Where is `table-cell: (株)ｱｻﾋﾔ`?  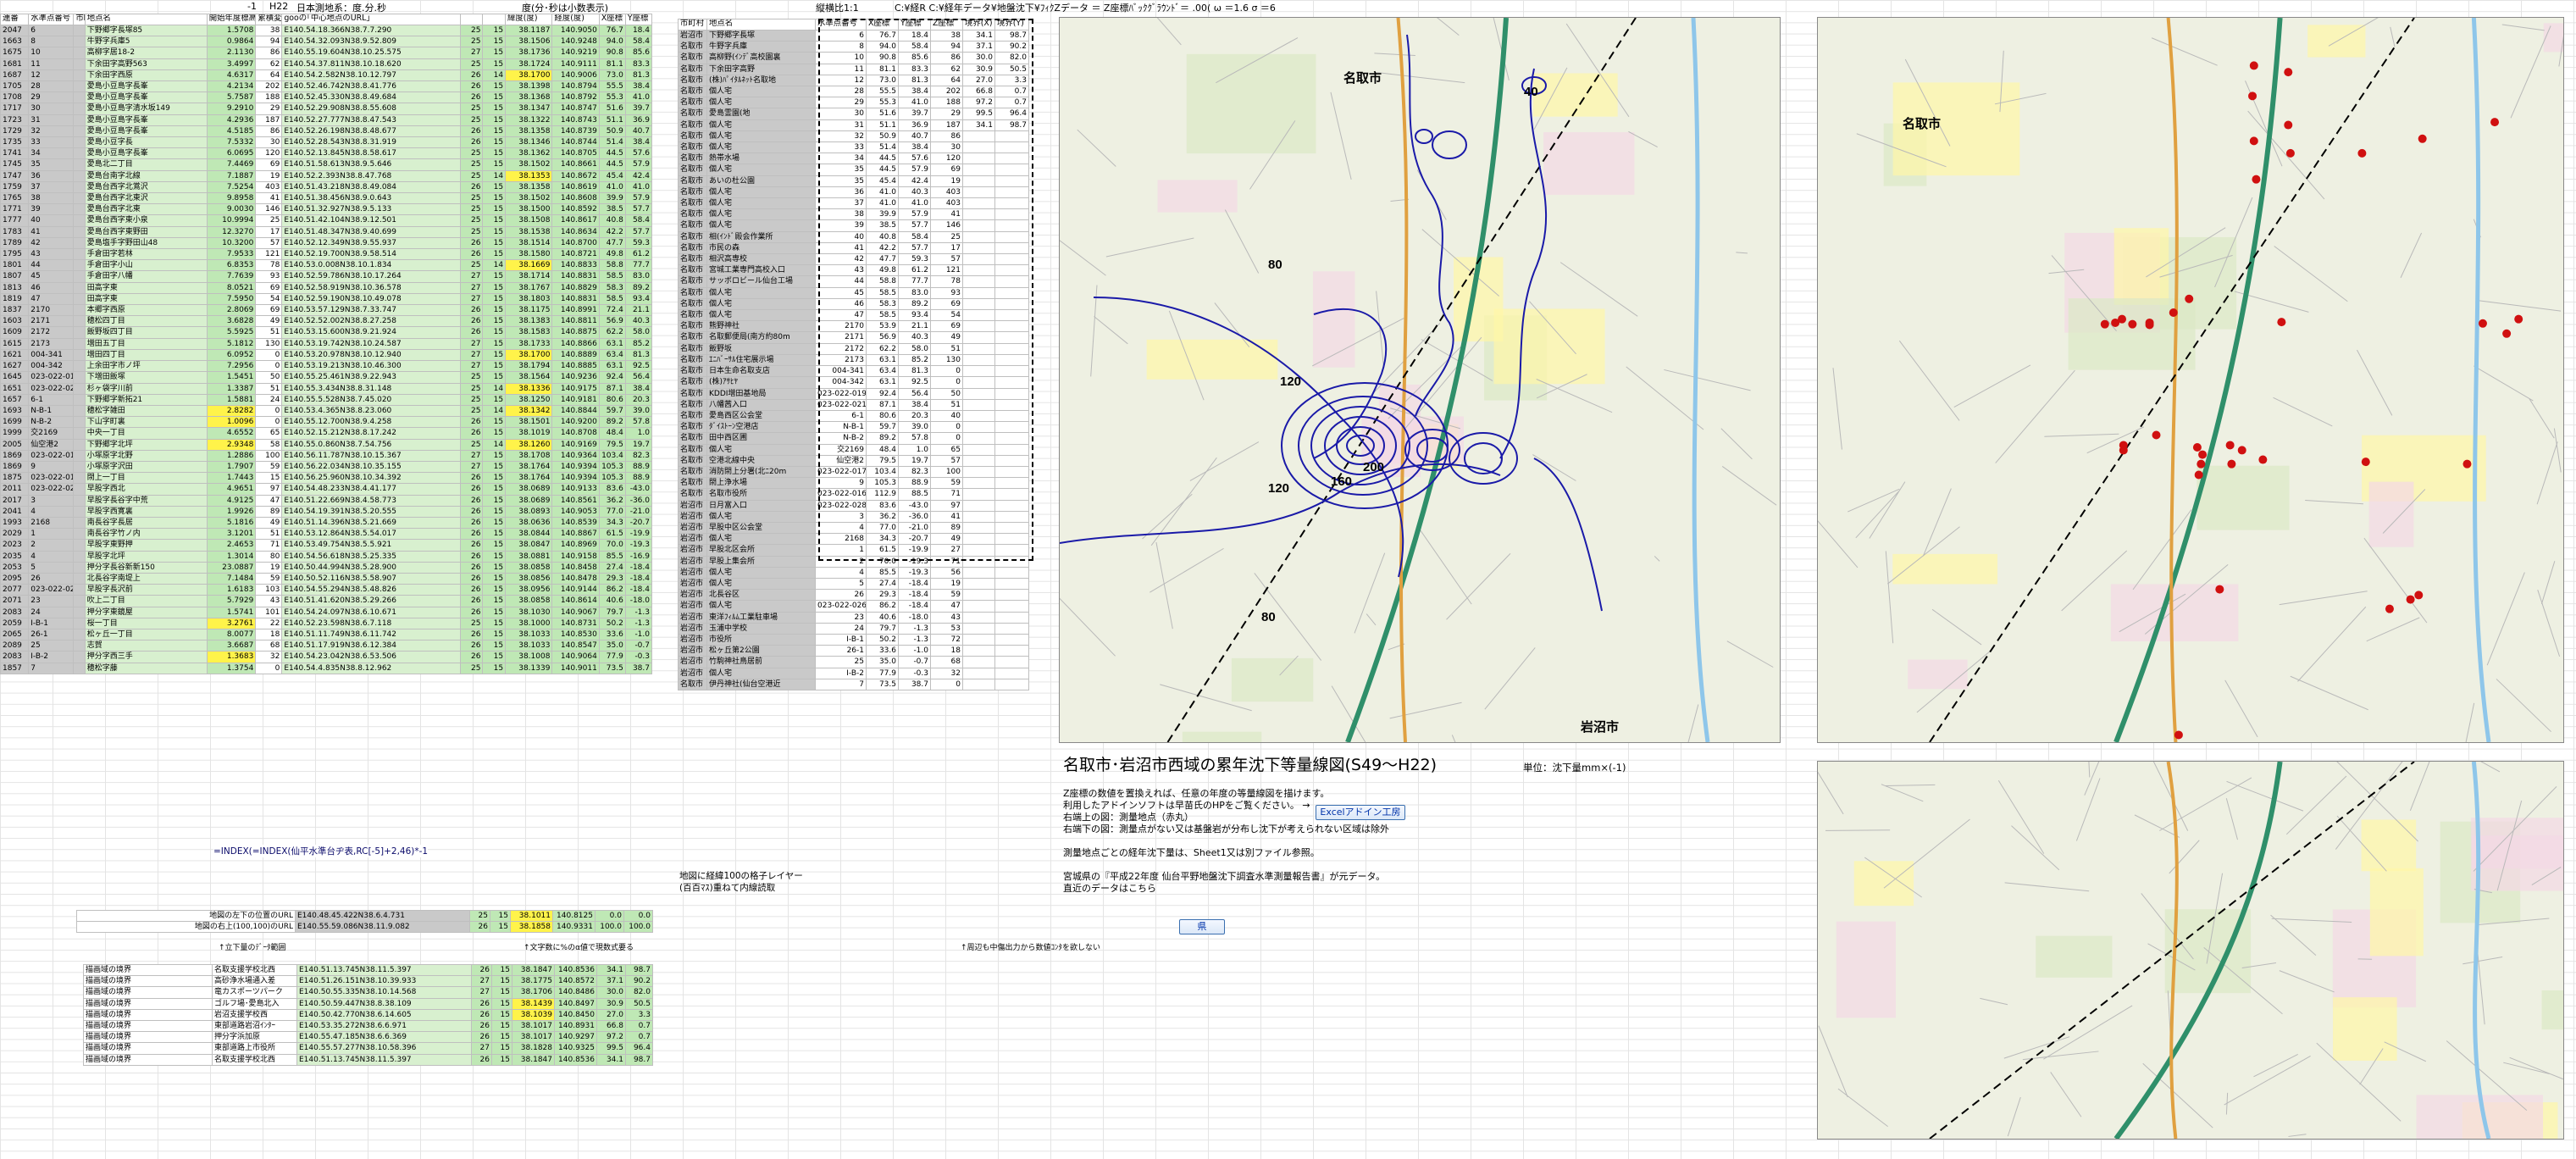
table-cell: (株)ｱｻﾋﾔ is located at coordinates (761, 382).